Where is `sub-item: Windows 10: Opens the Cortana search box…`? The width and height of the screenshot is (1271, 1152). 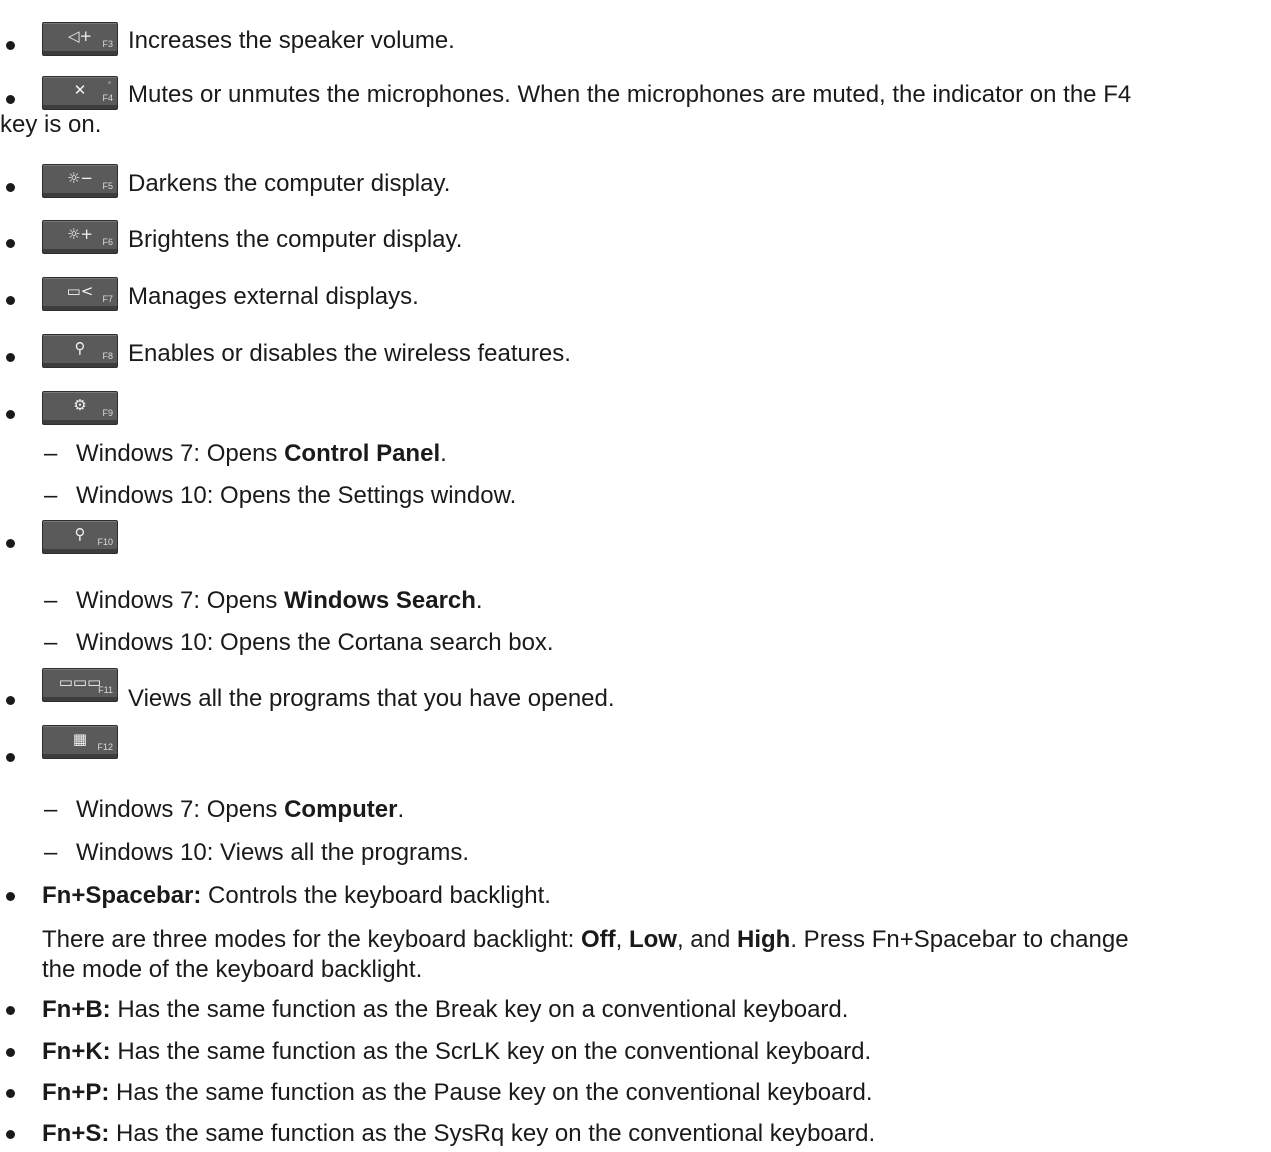
sub-item: Windows 10: Opens the Cortana search box… is located at coordinates (315, 642).